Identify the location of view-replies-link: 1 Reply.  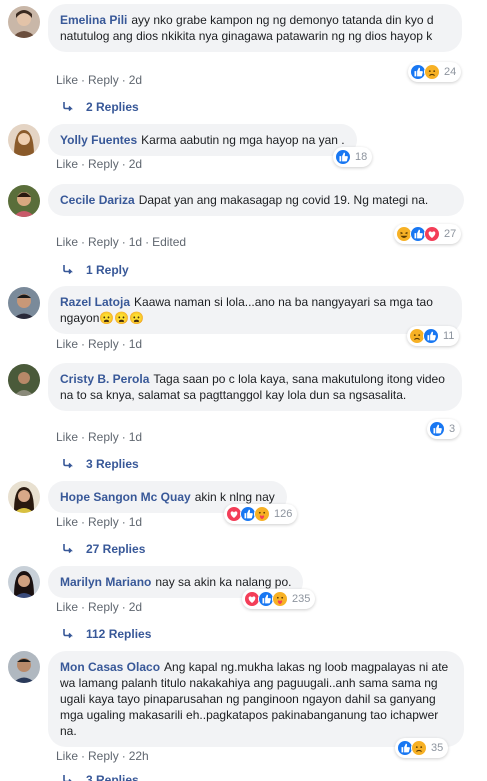
(95, 270).